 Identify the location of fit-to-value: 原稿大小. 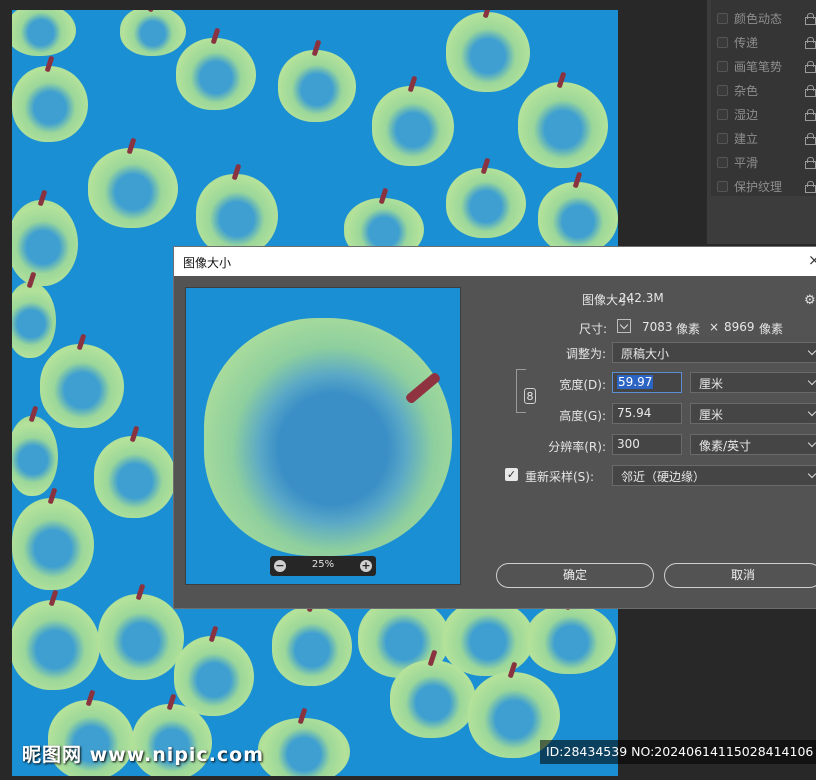
(645, 354).